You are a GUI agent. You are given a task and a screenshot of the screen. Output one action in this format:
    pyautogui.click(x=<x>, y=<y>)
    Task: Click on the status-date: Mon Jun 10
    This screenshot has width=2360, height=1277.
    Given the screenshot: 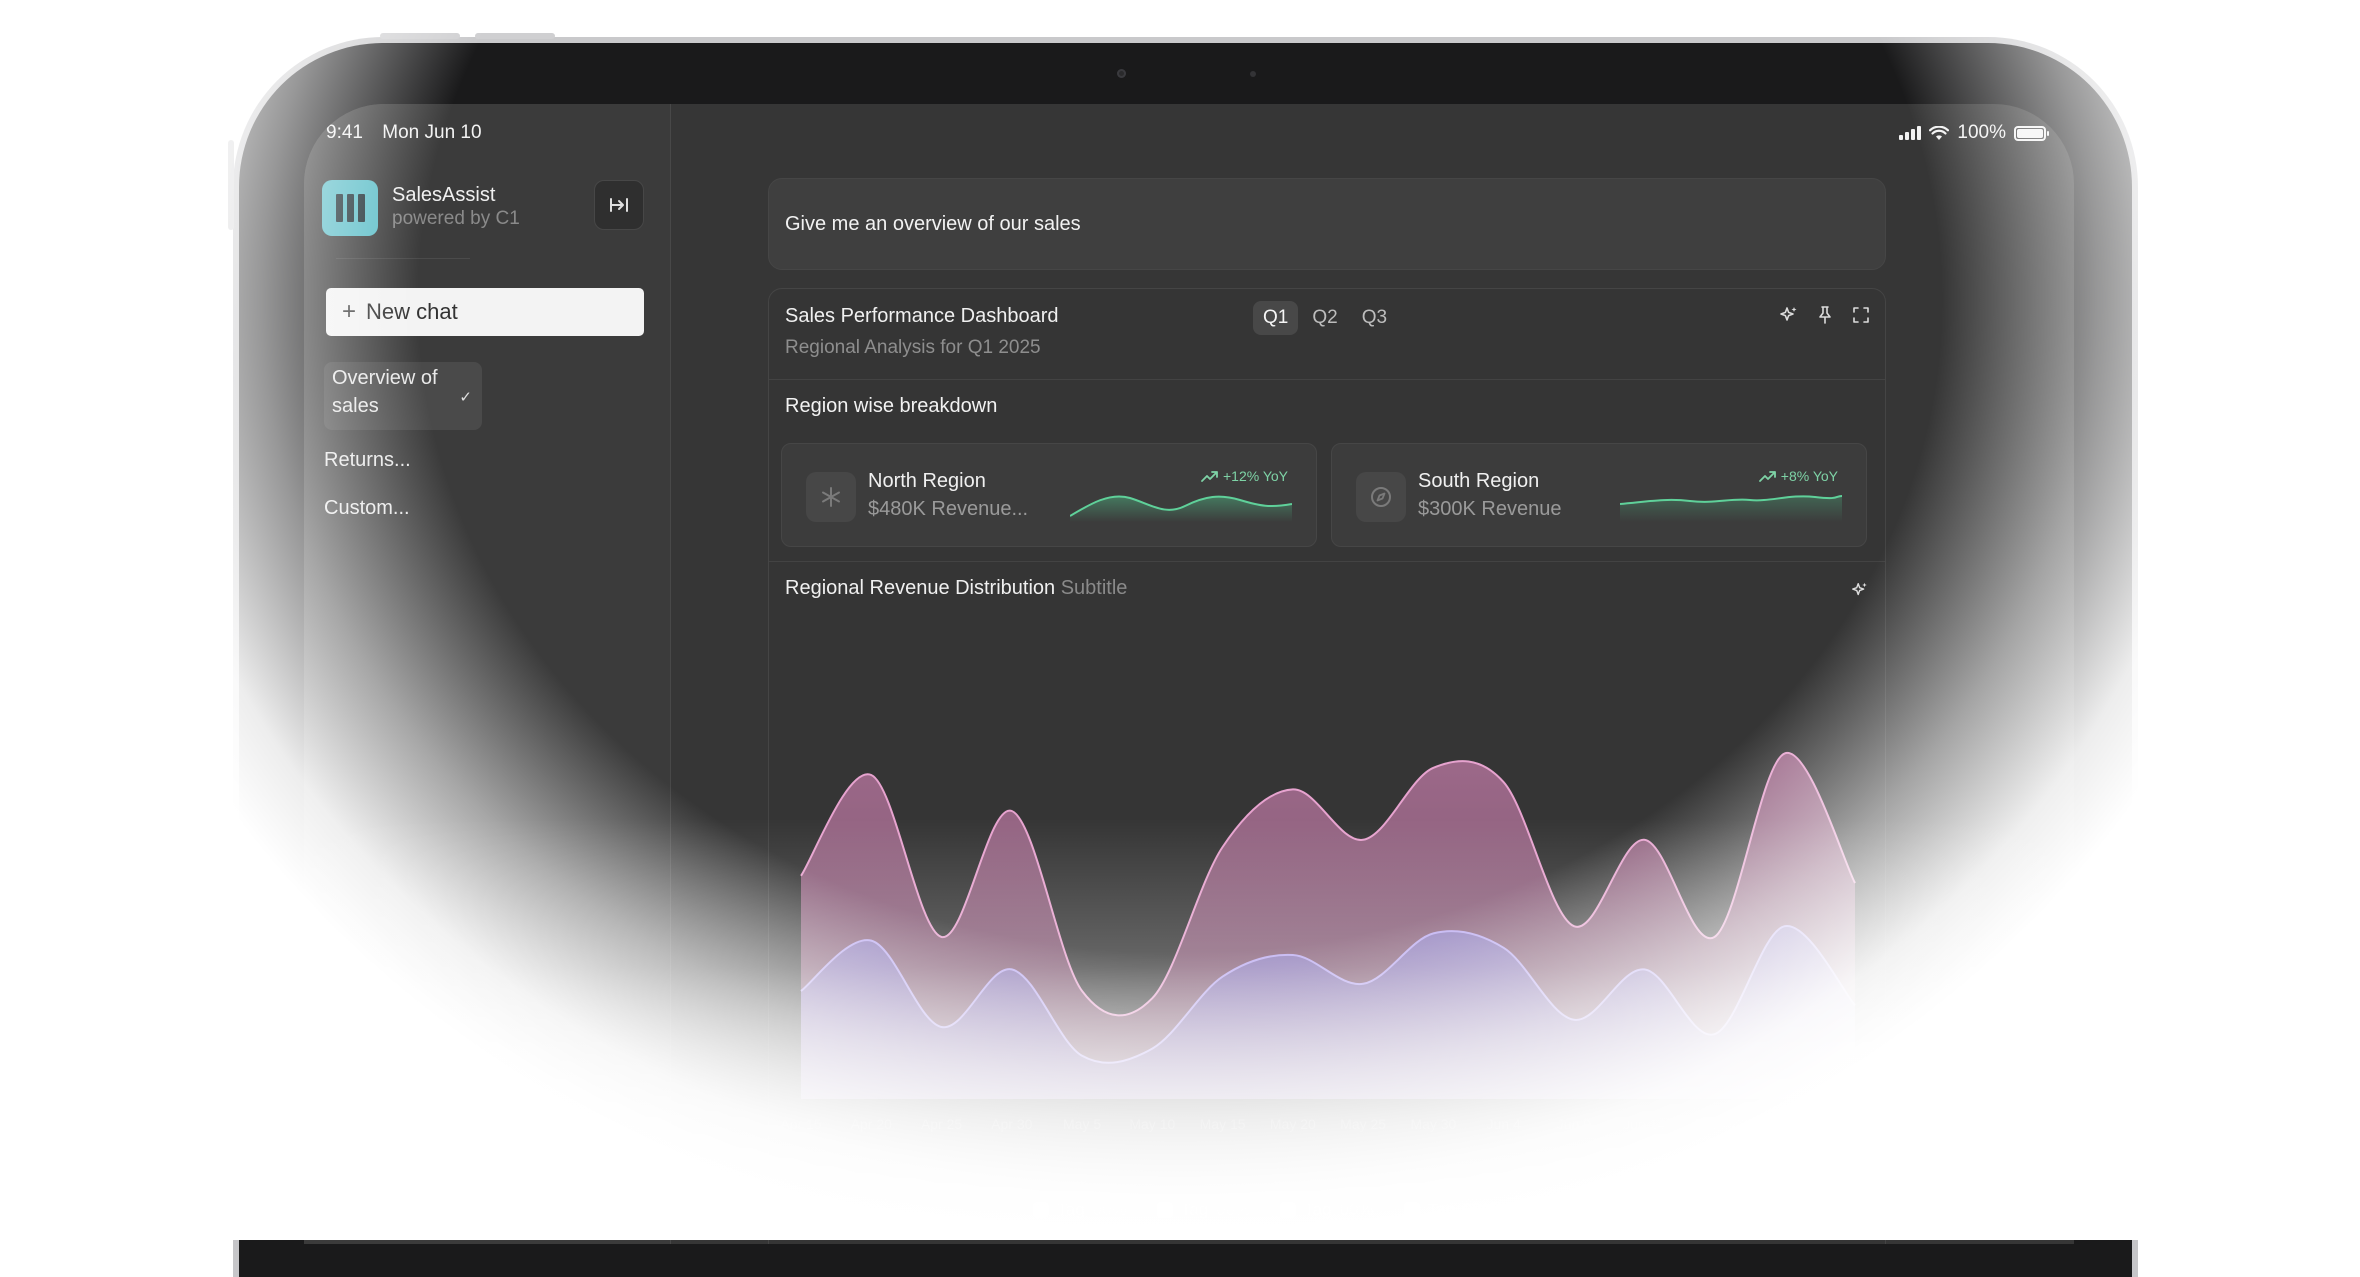 What is the action you would take?
    pyautogui.click(x=432, y=132)
    